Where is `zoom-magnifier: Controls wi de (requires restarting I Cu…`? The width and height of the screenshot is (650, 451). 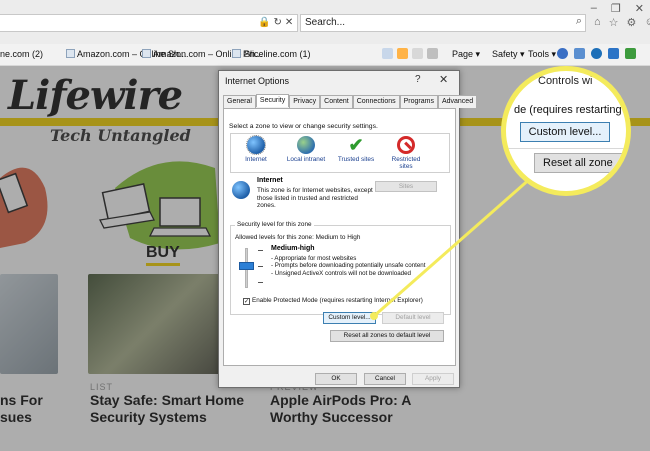
zoom-magnifier: Controls wi de (requires restarting I Cu… is located at coordinates (566, 131).